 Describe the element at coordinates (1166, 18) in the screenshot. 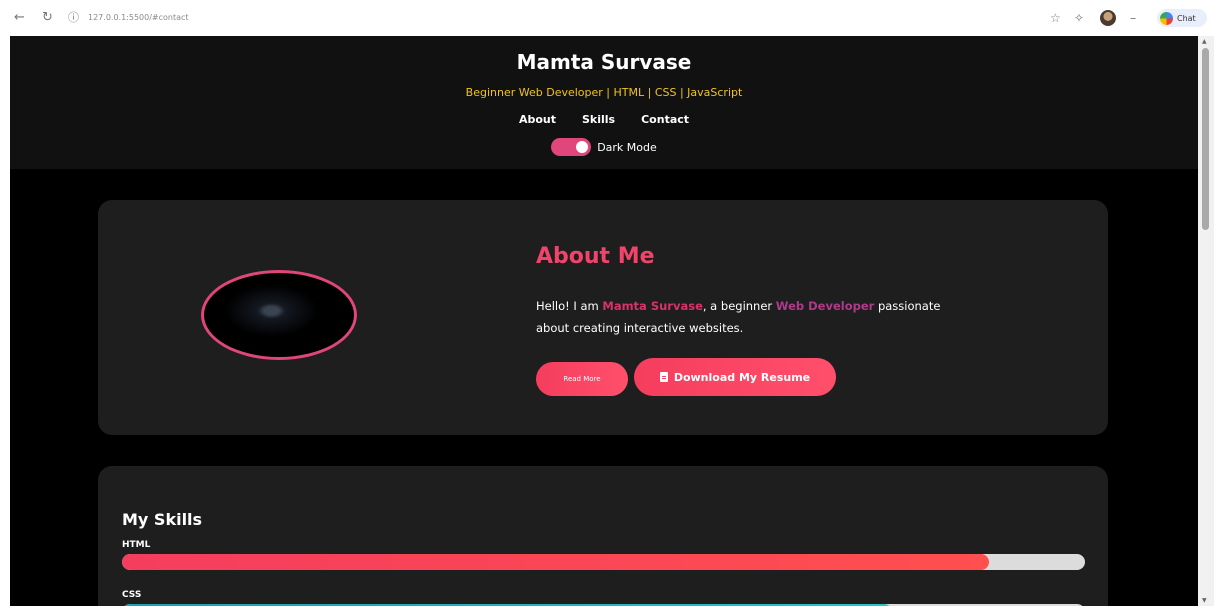

I see `chat-logo-icon` at that location.